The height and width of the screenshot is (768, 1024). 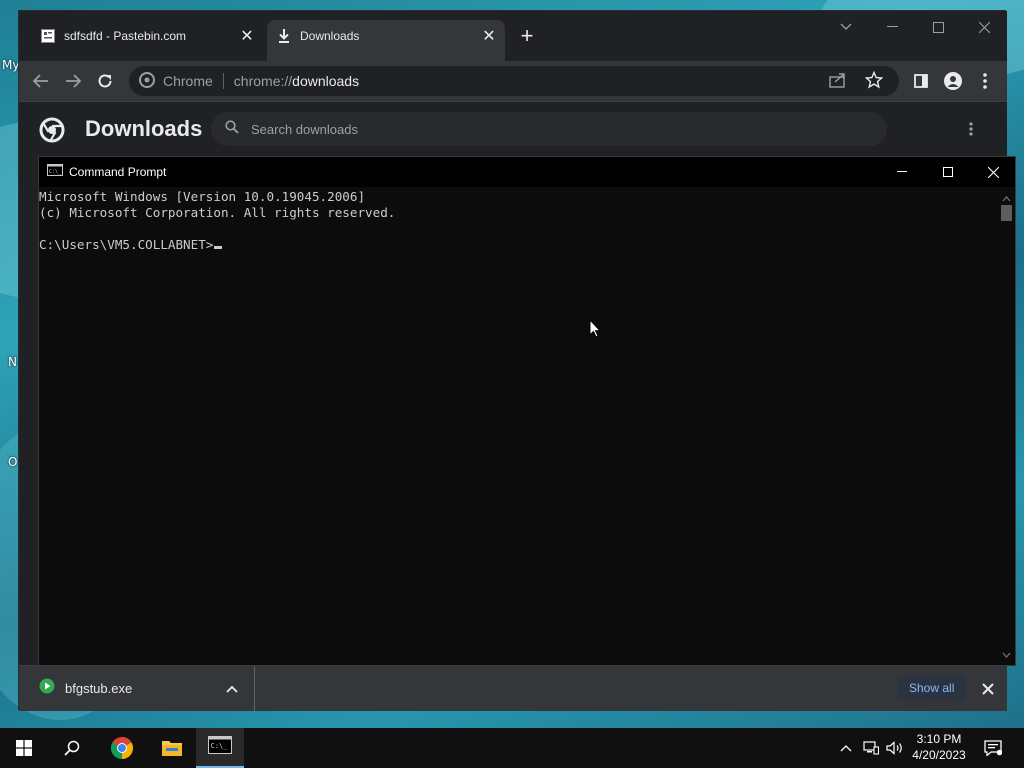 I want to click on clock-time: 3:10 PM, so click(x=939, y=739).